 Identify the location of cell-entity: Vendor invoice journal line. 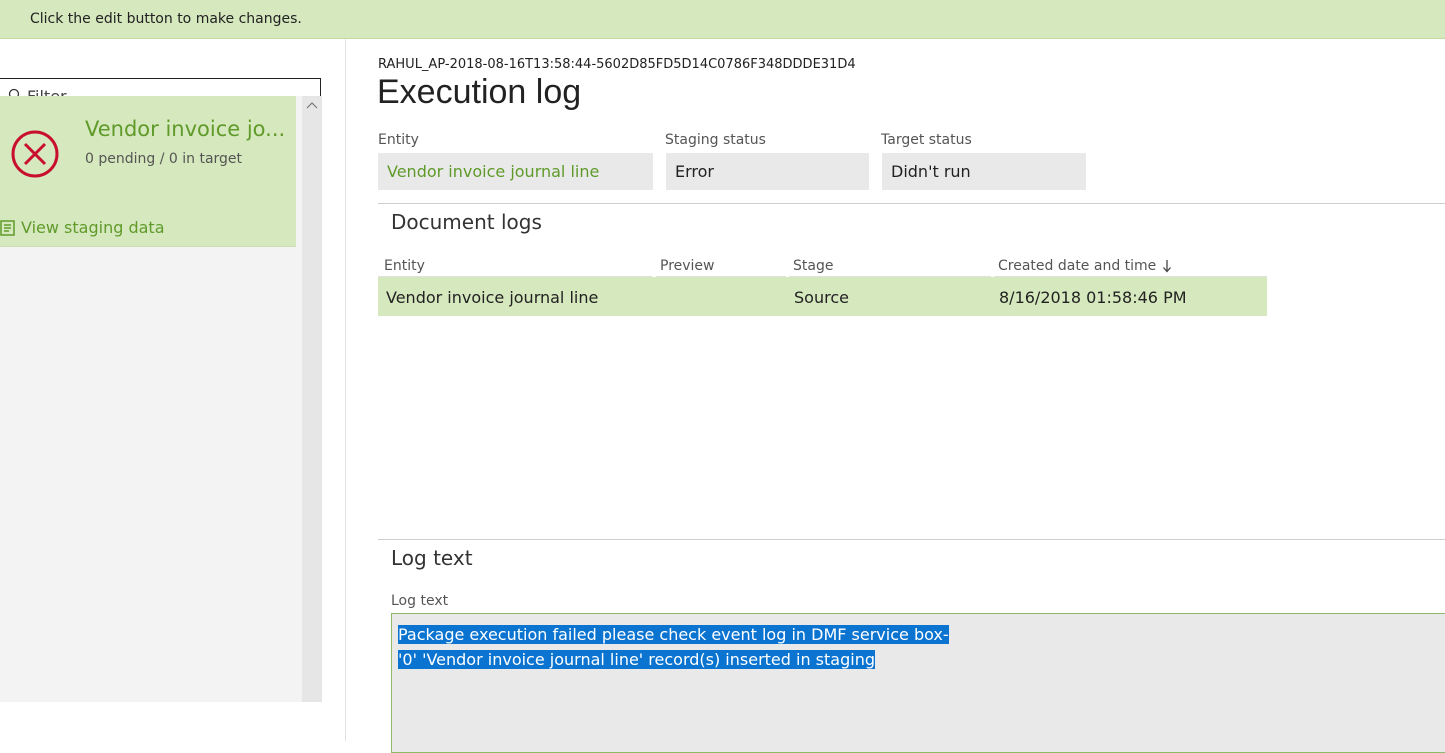
(492, 297).